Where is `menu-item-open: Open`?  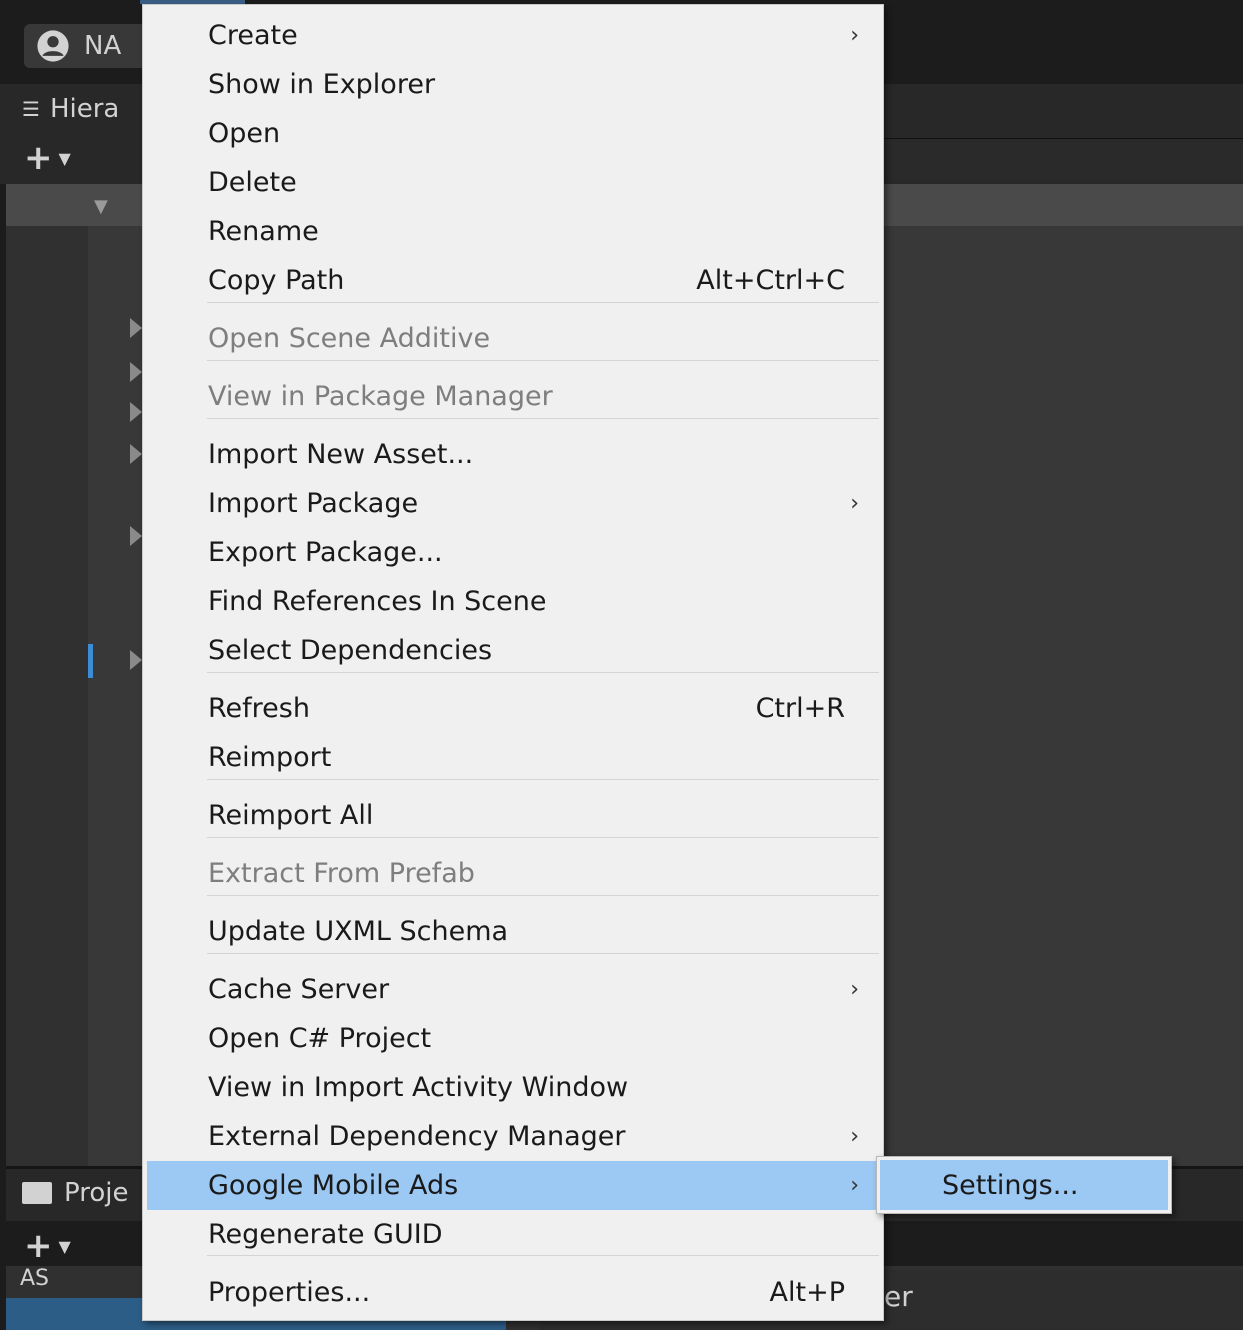
menu-item-open: Open is located at coordinates (513, 133).